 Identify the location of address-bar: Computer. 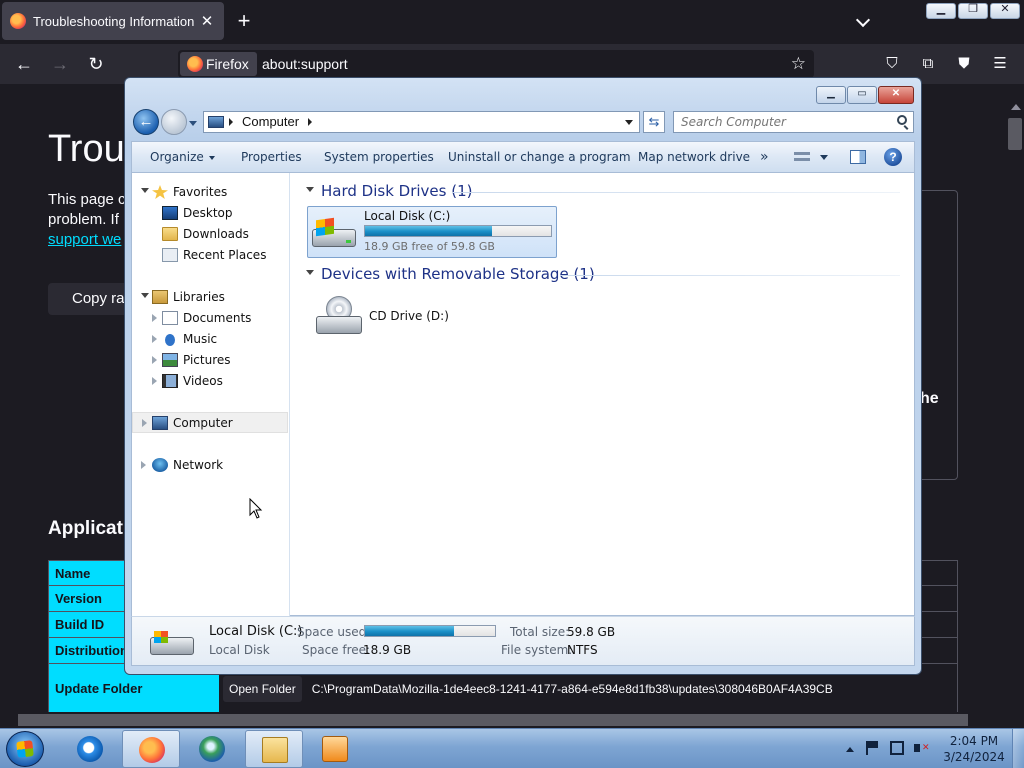
(421, 122).